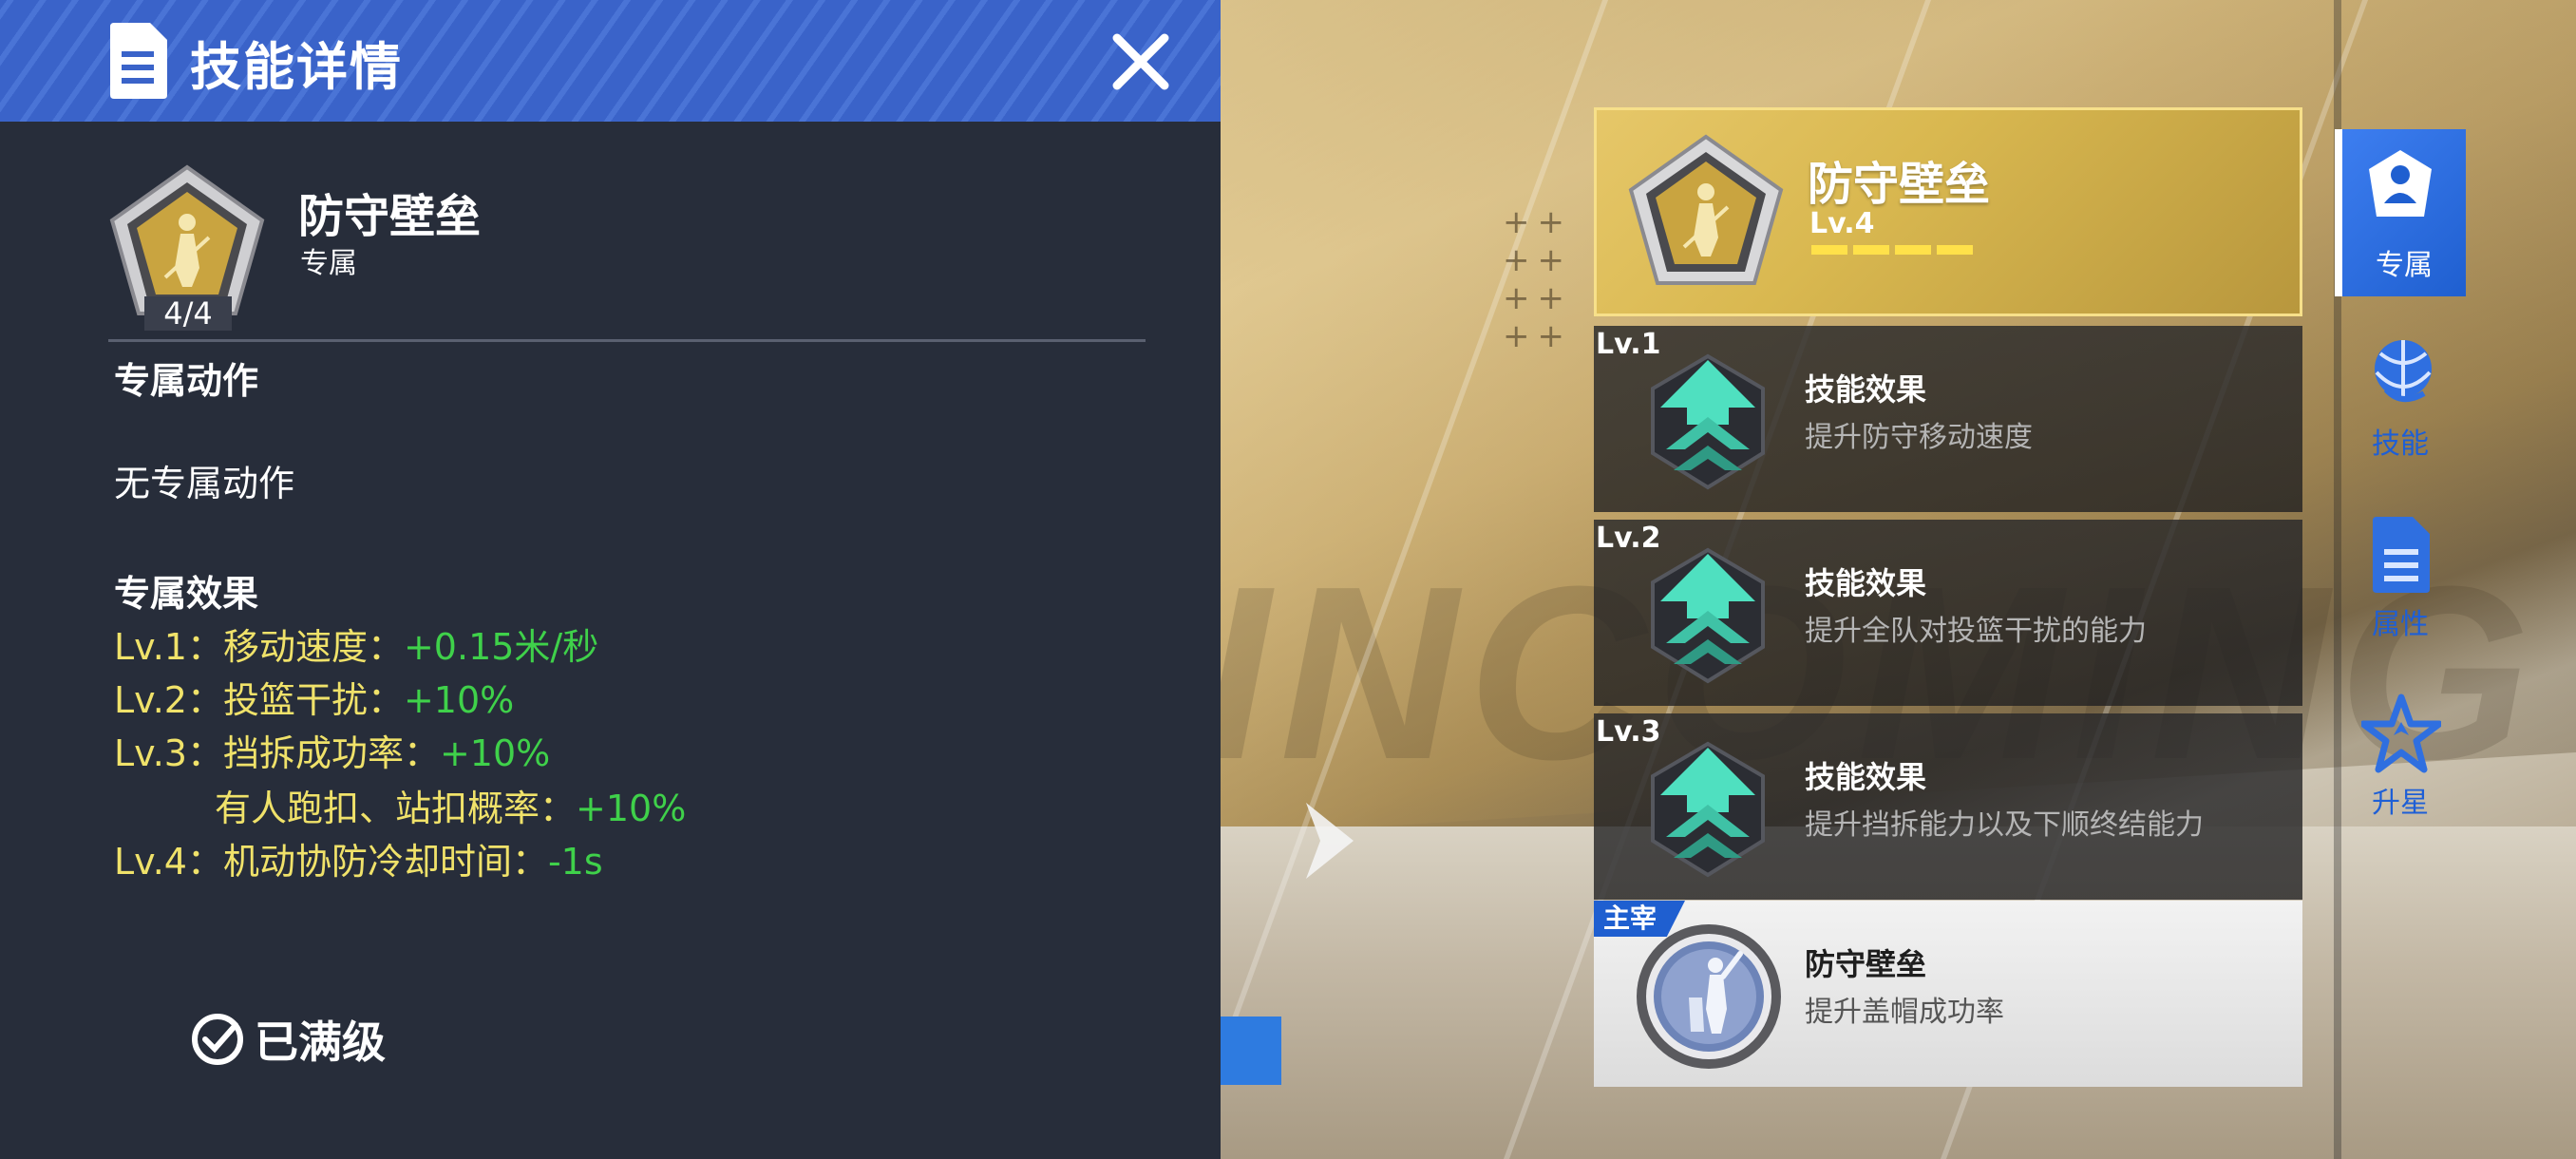  Describe the element at coordinates (2403, 371) in the screenshot. I see `basketball-icon` at that location.